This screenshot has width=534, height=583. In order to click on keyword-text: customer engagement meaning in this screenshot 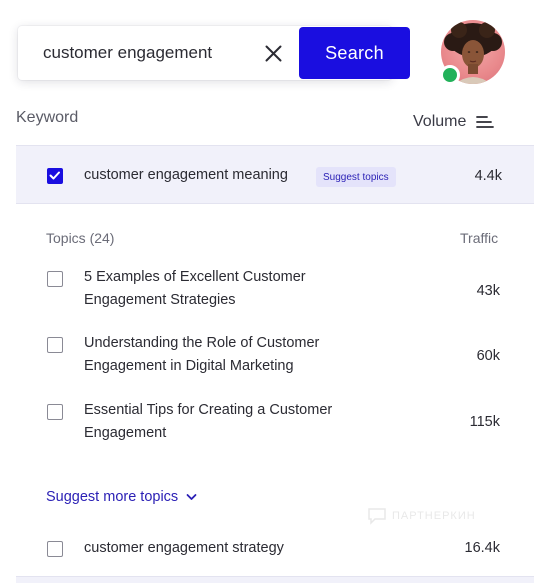, I will do `click(186, 175)`.